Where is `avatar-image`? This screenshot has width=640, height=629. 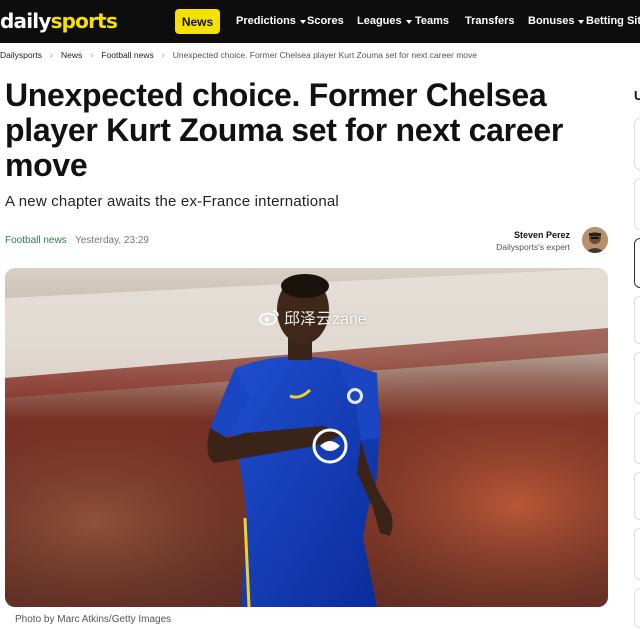 avatar-image is located at coordinates (595, 240).